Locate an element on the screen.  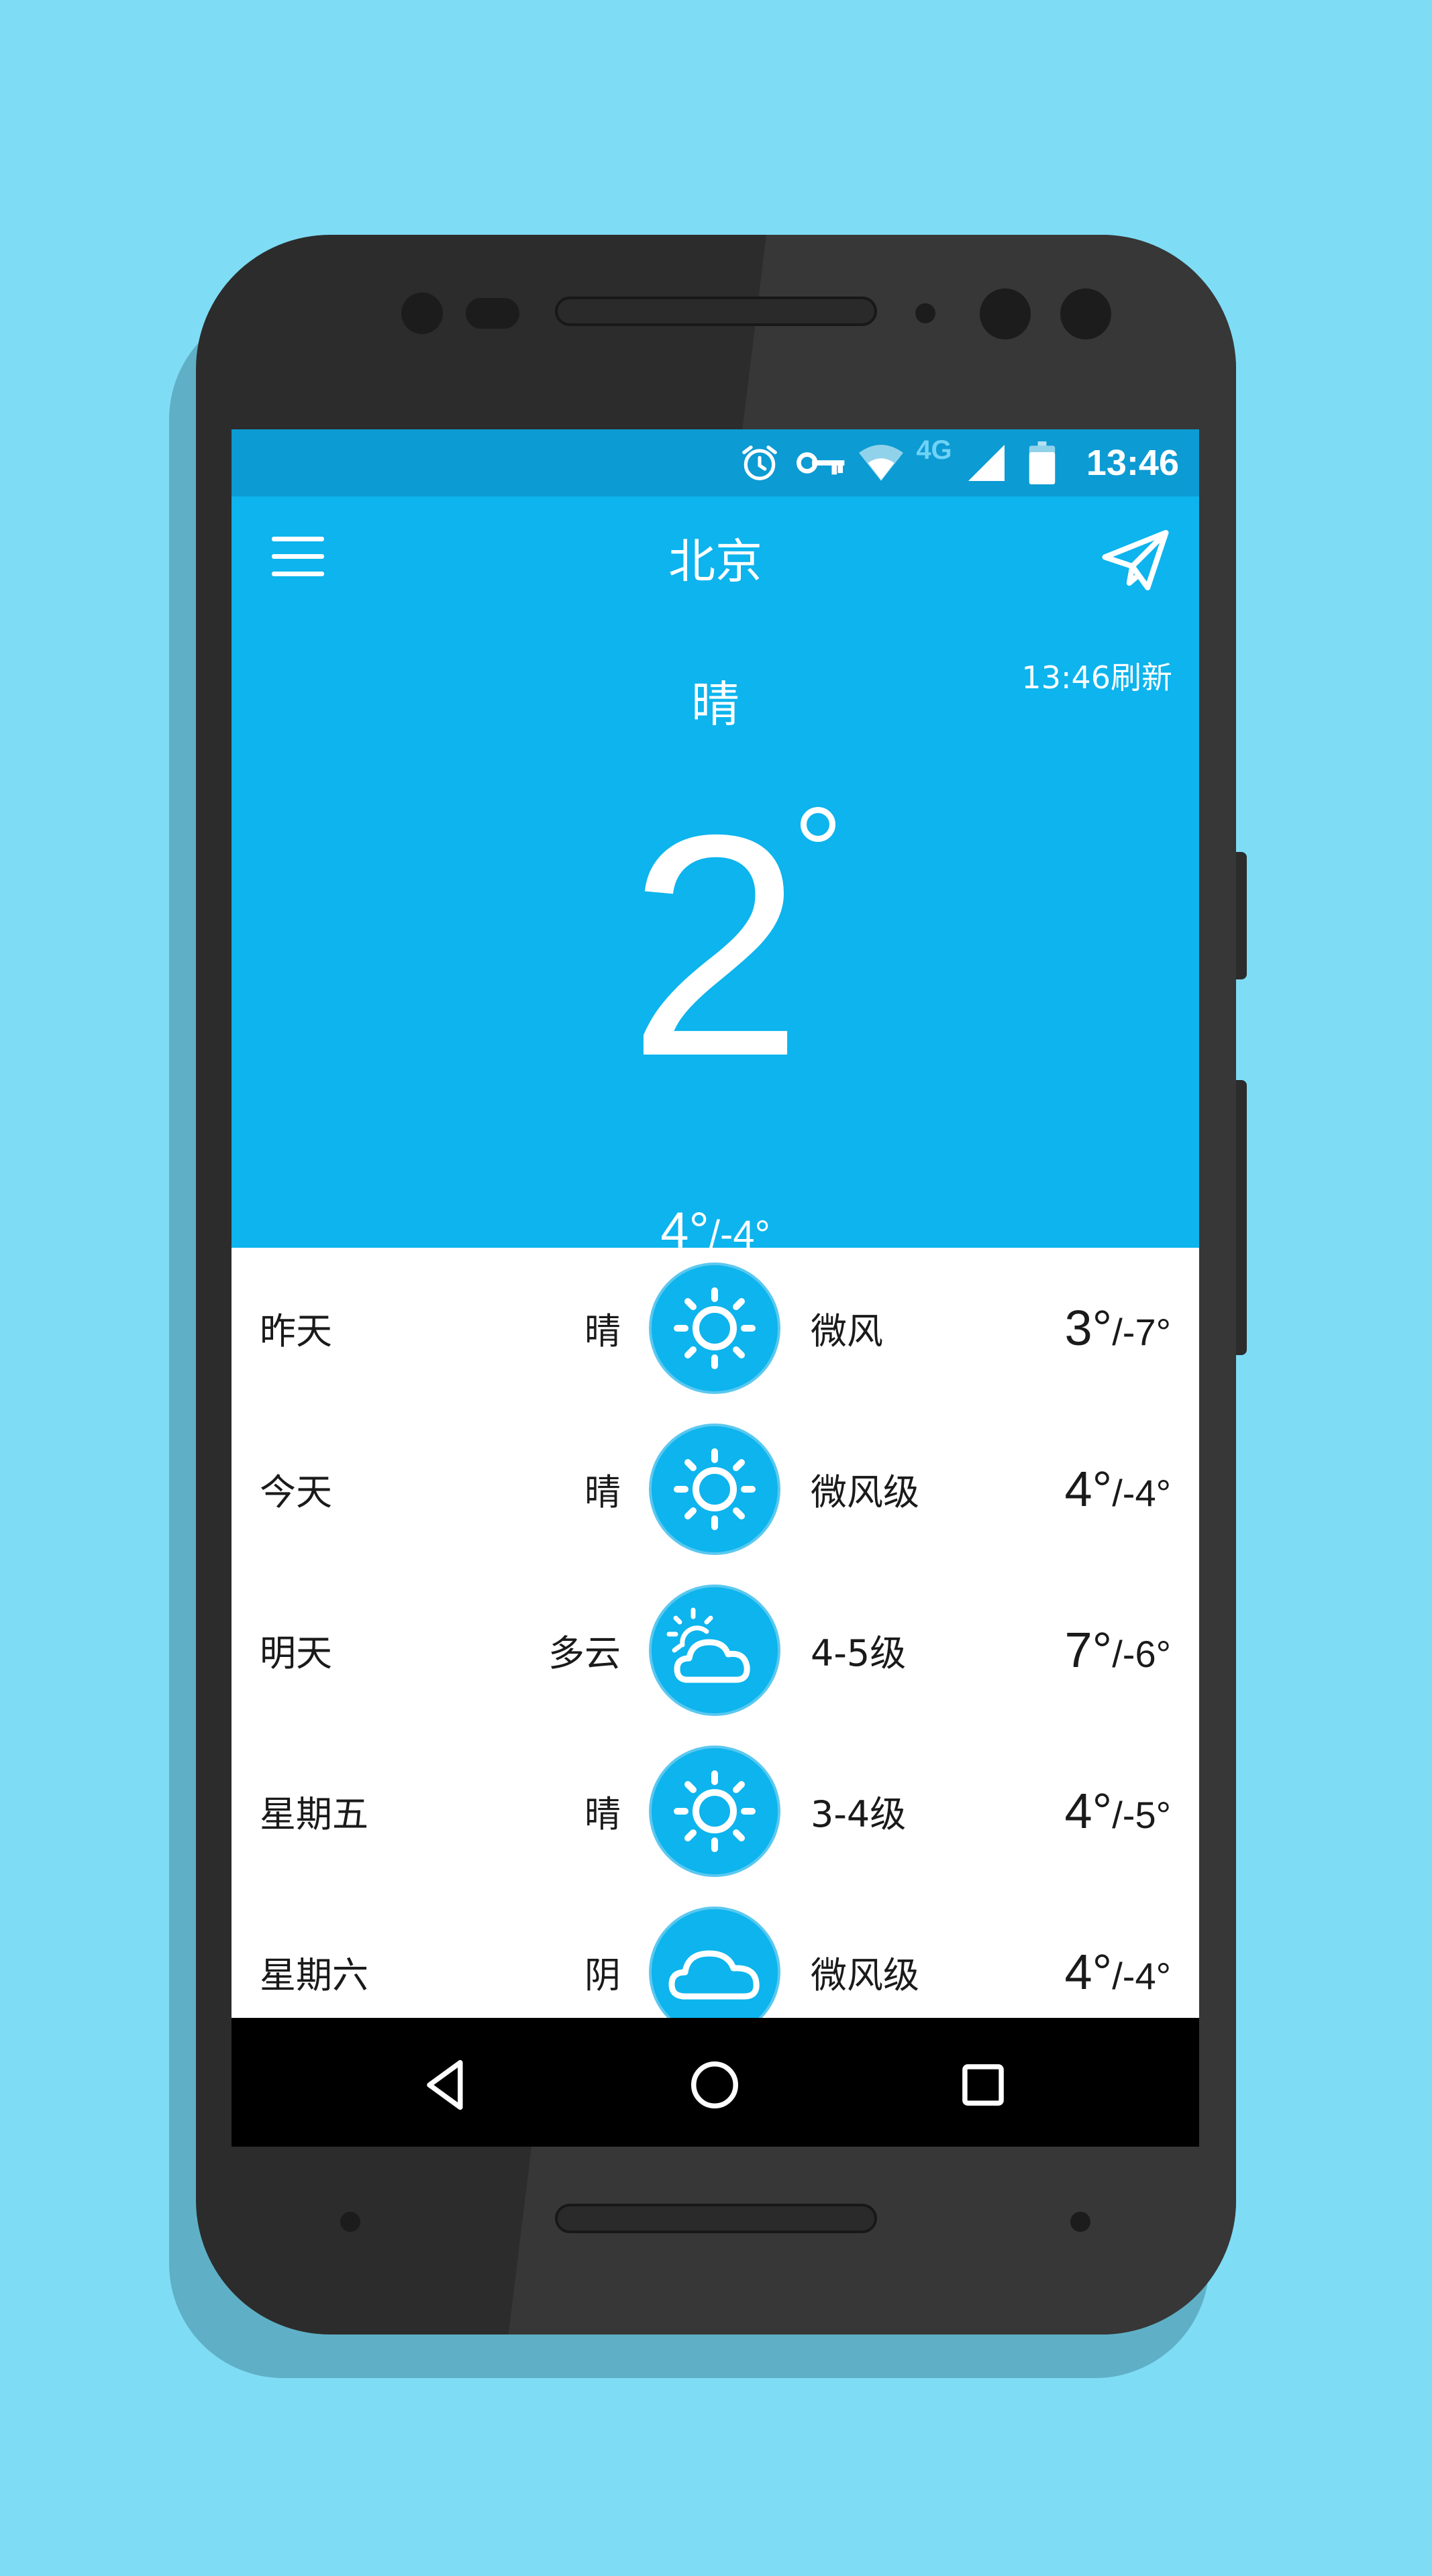
network-4g-icon: 4G is located at coordinates (934, 450).